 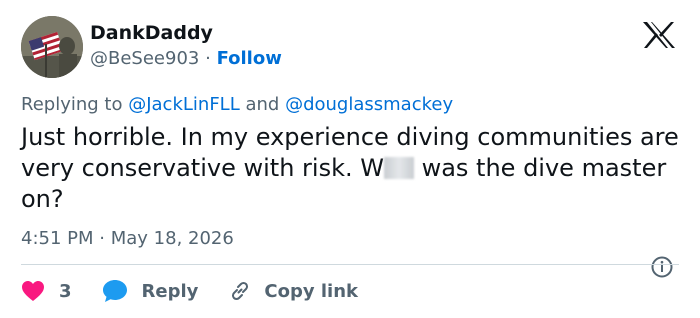 What do you see at coordinates (72, 104) in the screenshot?
I see `reply-context-prefix: Replying to` at bounding box center [72, 104].